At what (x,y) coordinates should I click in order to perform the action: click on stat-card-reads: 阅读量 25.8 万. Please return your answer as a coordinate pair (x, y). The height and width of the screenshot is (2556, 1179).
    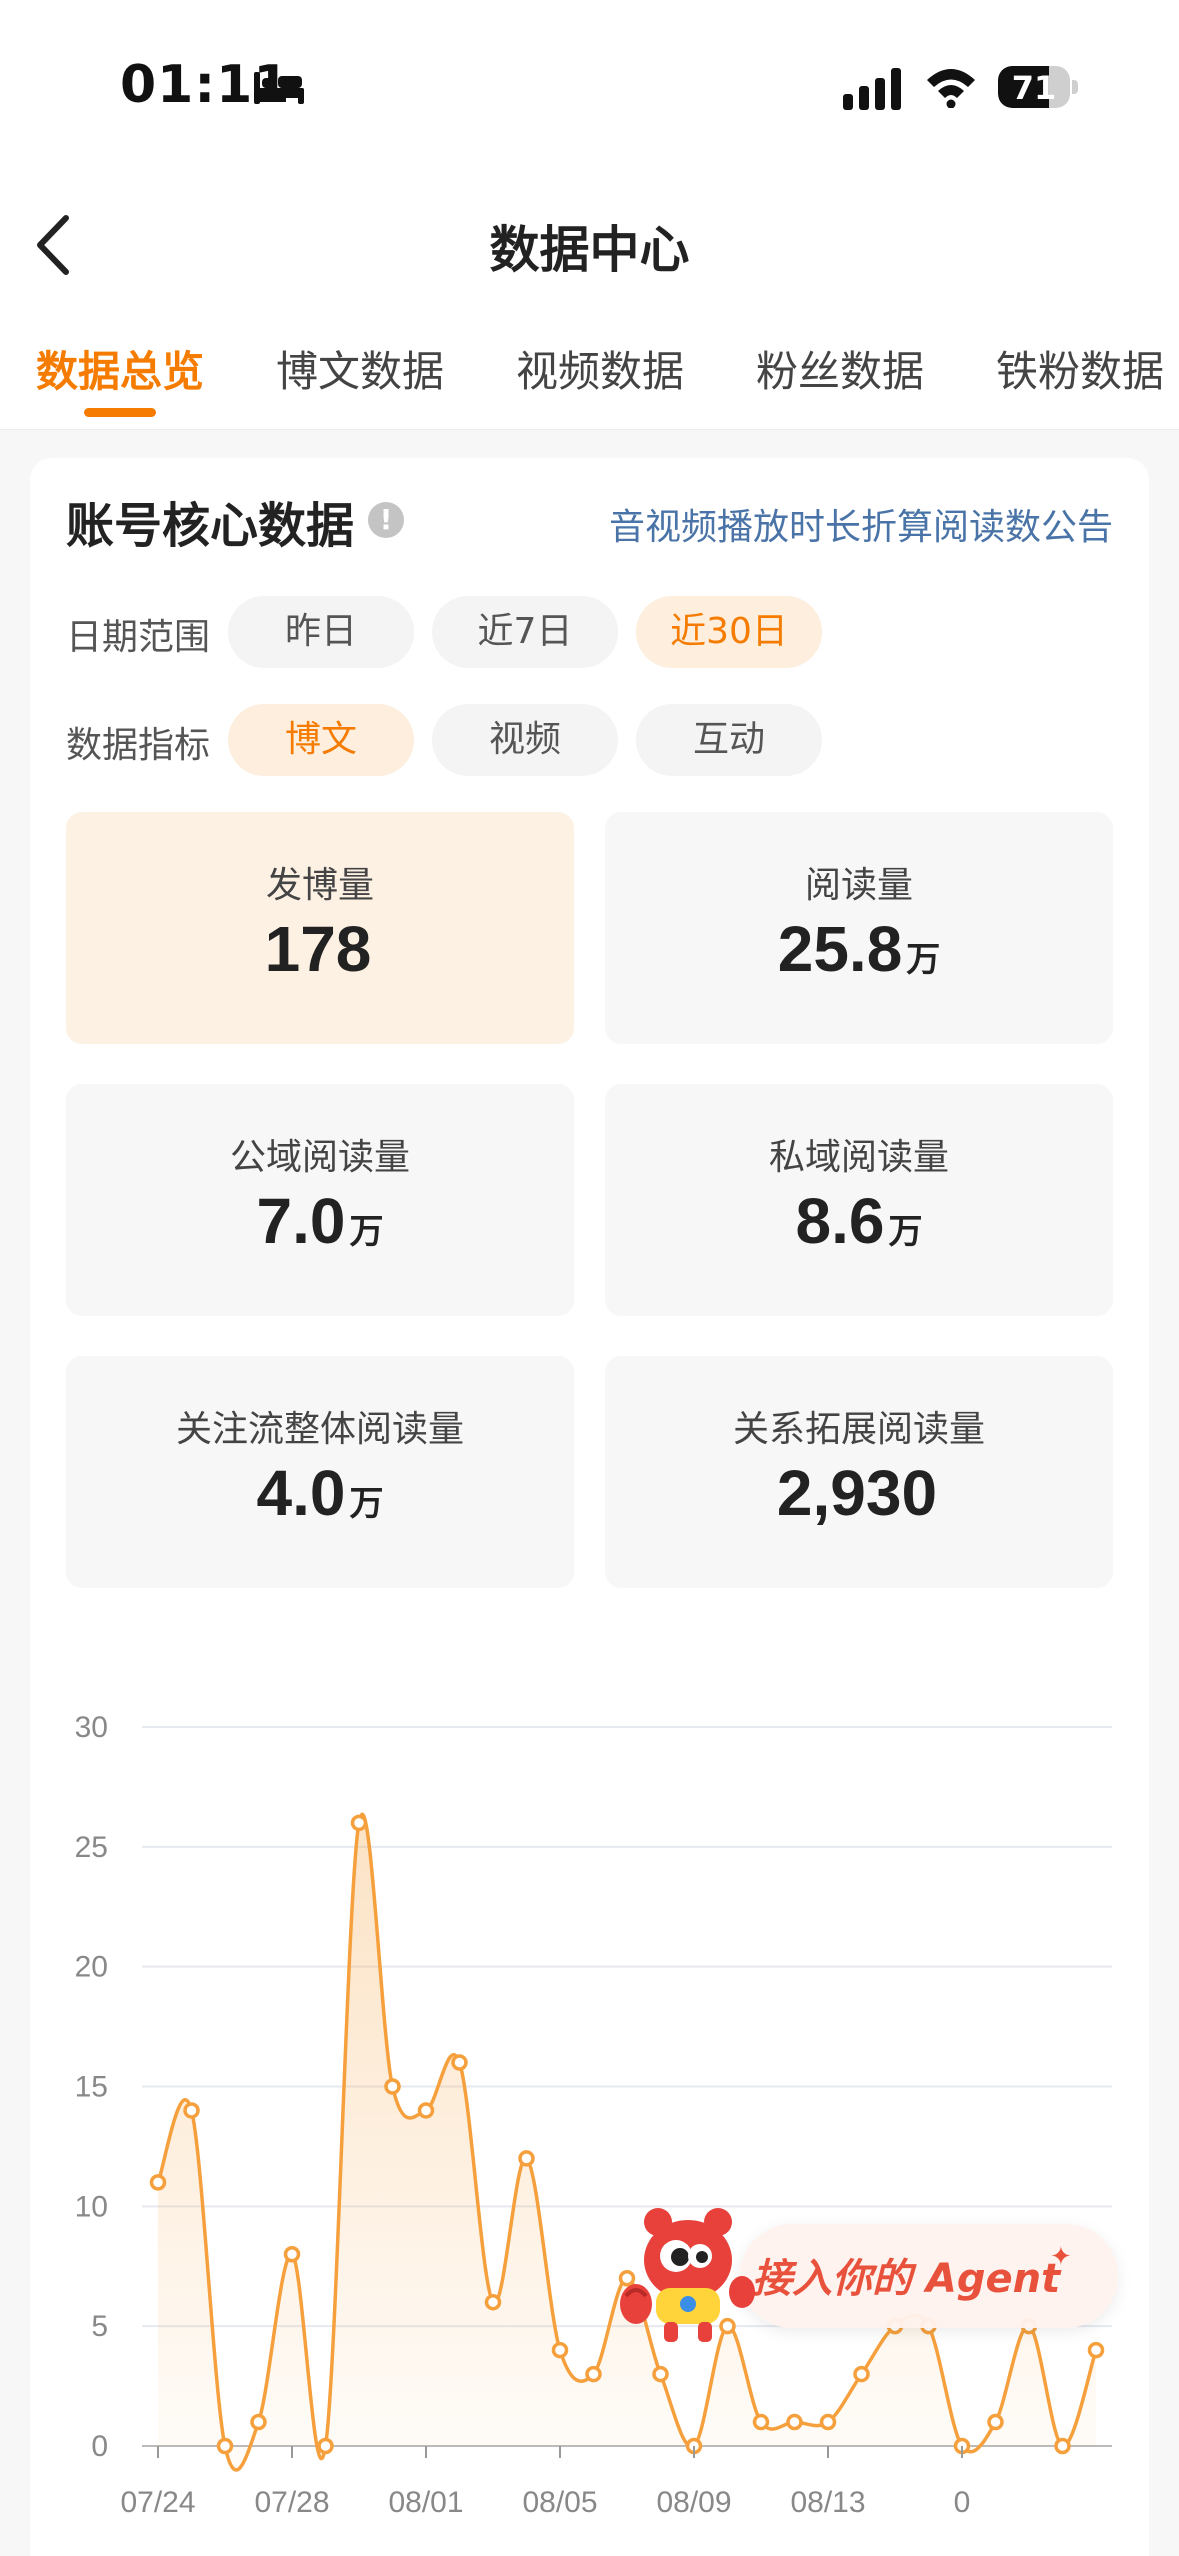
    Looking at the image, I should click on (859, 928).